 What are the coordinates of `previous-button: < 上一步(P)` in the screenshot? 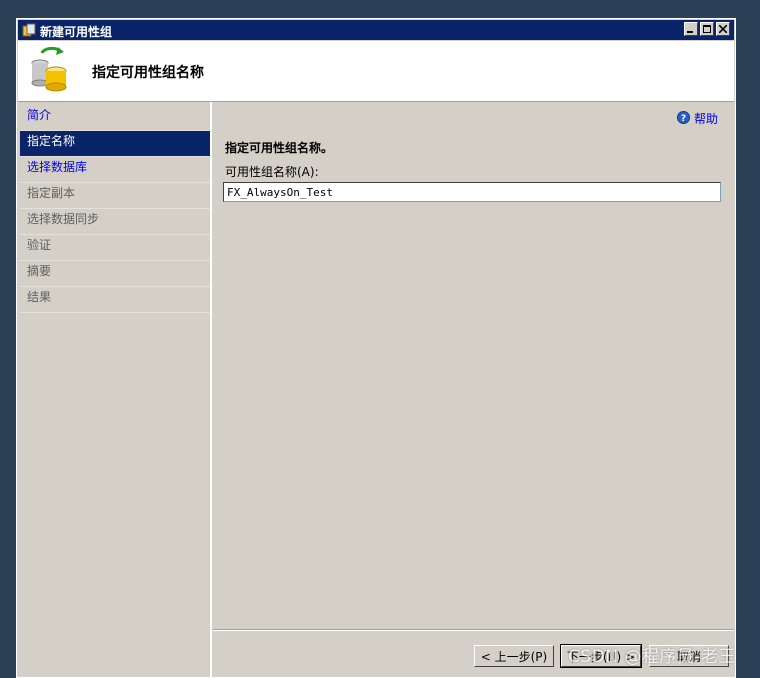 It's located at (514, 656).